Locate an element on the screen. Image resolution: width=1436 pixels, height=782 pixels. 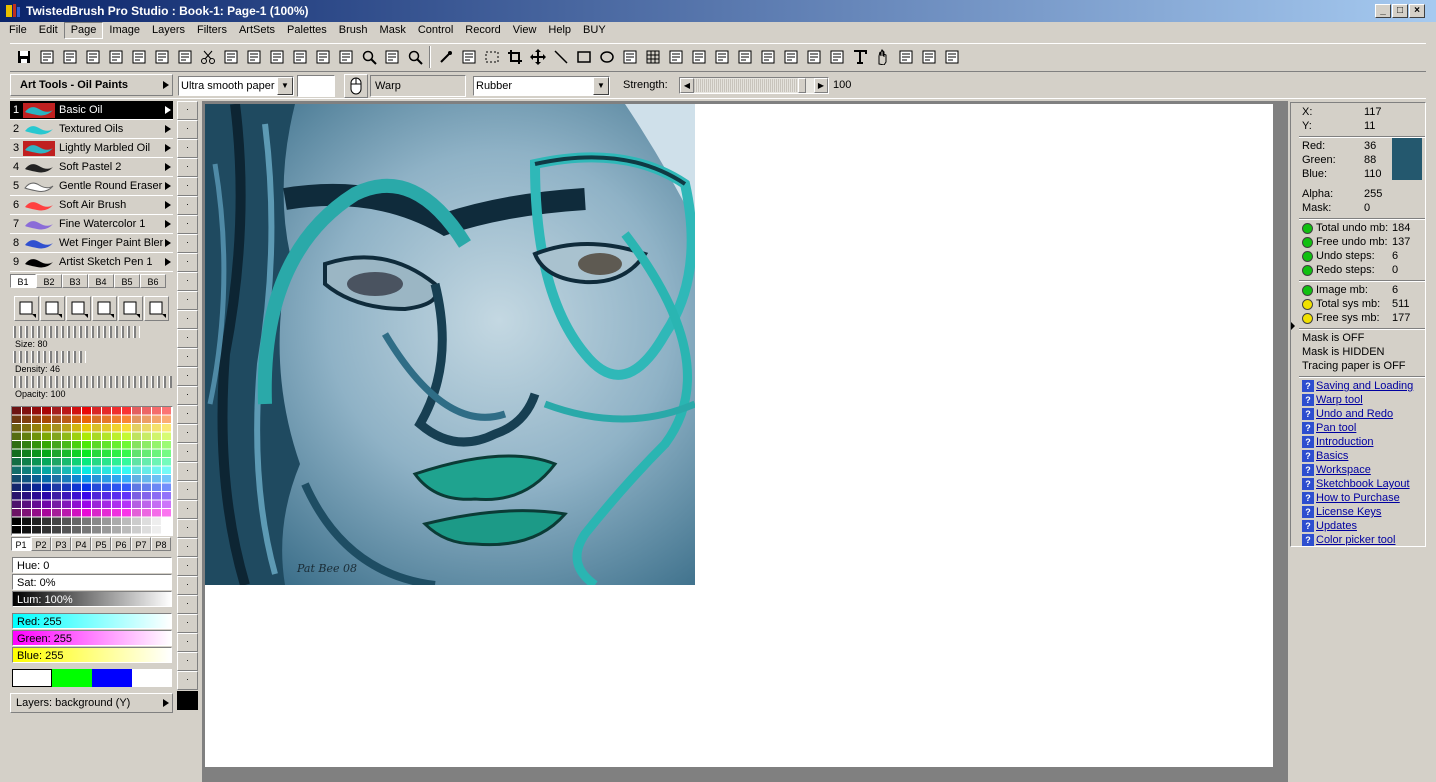
ellipse-button is located at coordinates (606, 57).